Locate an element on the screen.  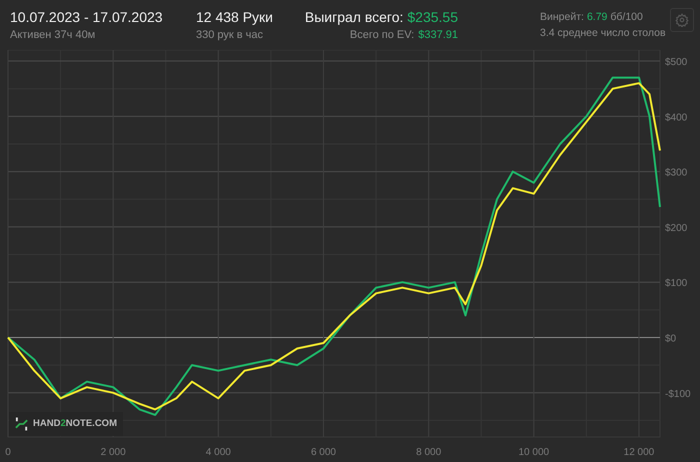
x-tick-label: 10 000 is located at coordinates (534, 452).